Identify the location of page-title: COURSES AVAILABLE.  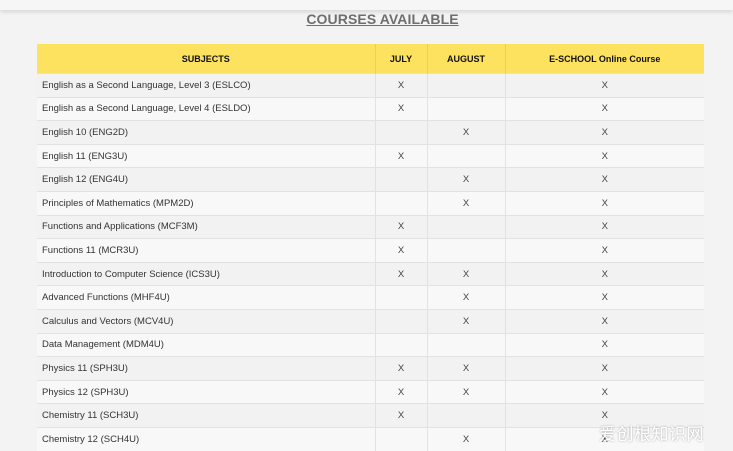
(366, 19).